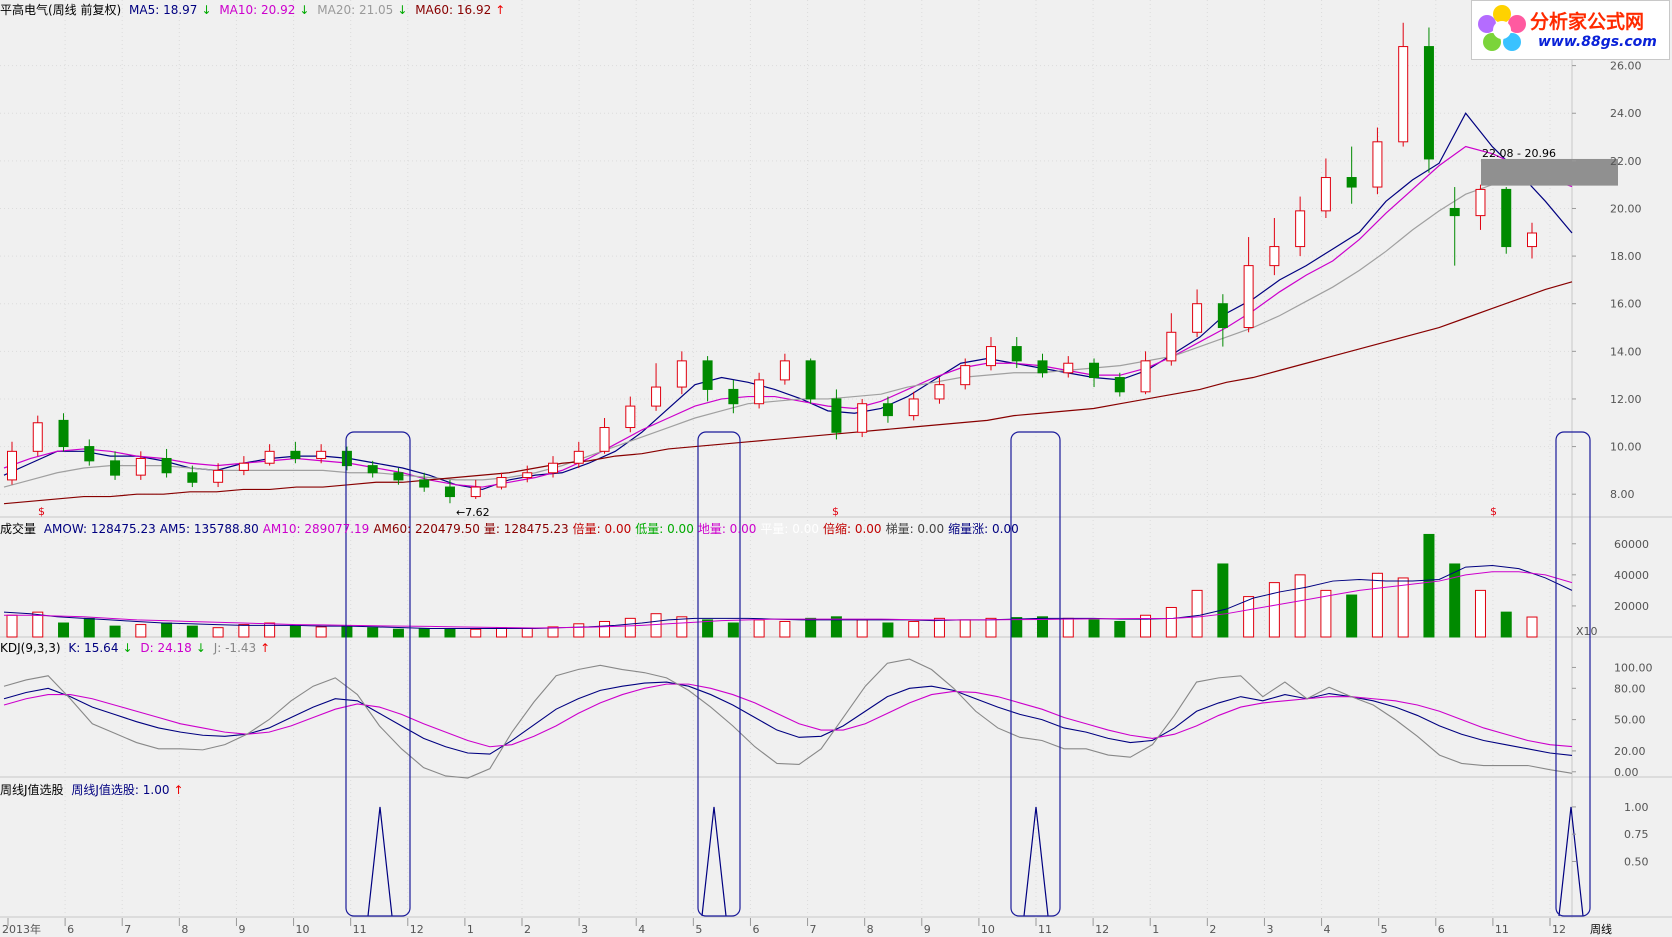 This screenshot has width=1672, height=937. What do you see at coordinates (426, 529) in the screenshot?
I see `volume-stat-label: AM60: 220479.50` at bounding box center [426, 529].